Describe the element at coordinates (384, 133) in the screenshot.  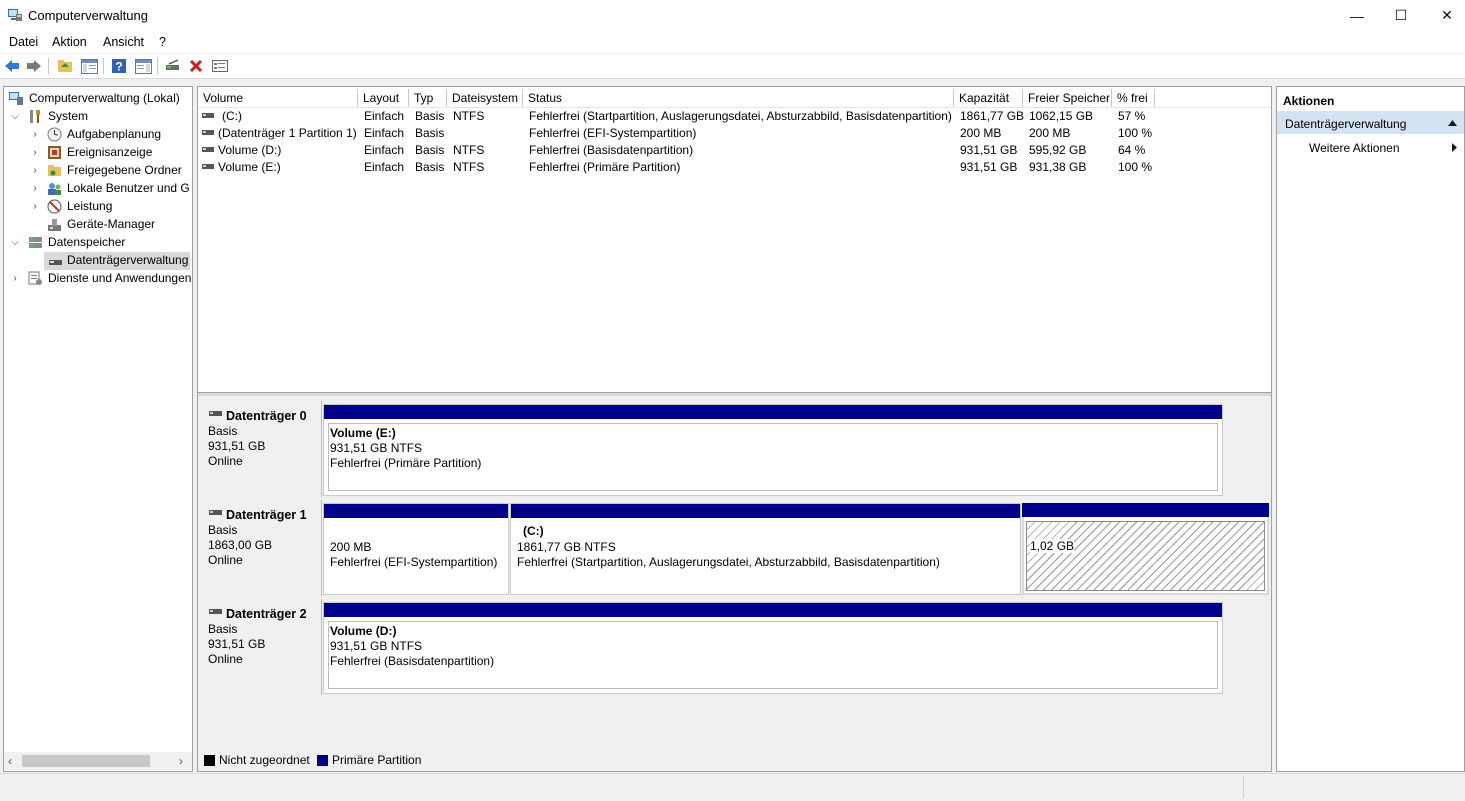
I see `cell-layout: Einfach` at that location.